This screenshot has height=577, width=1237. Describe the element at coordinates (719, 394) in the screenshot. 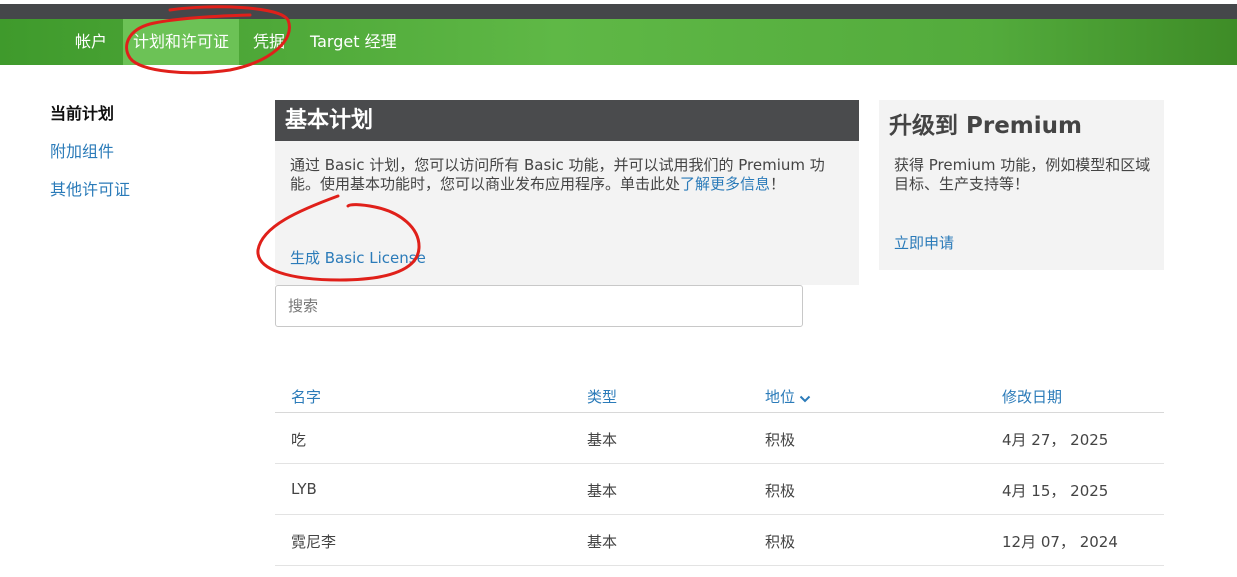

I see `table-header: 名字 类型 地位 修改日期` at that location.